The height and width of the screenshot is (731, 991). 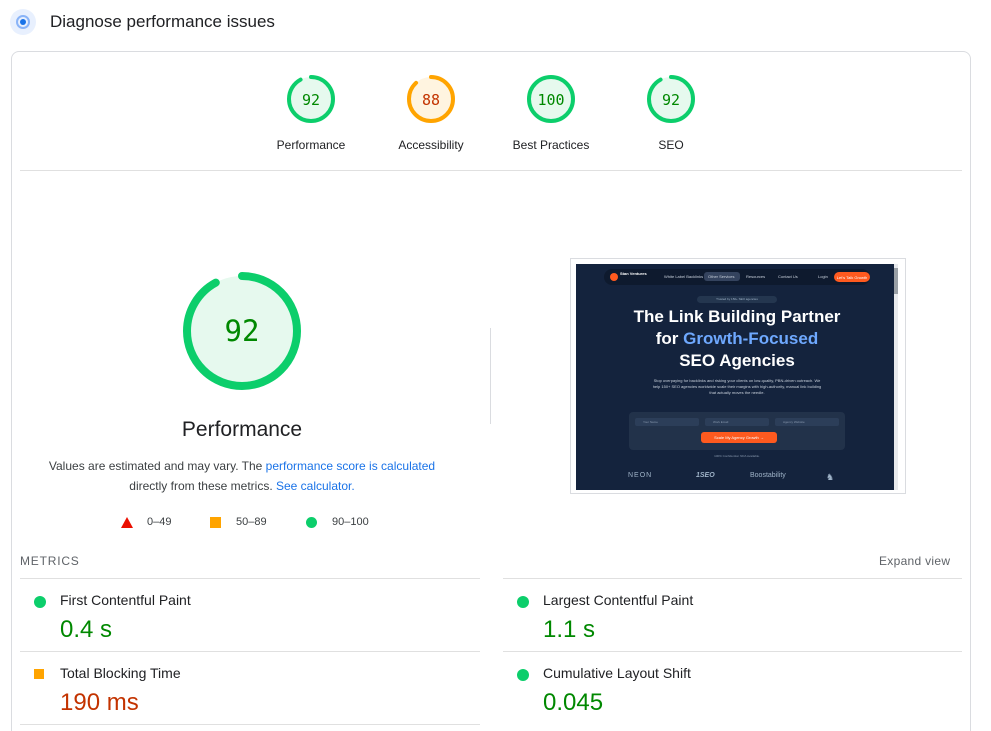 I want to click on screenshot-fine-print: 100% Confidential. NDA Available., so click(x=737, y=456).